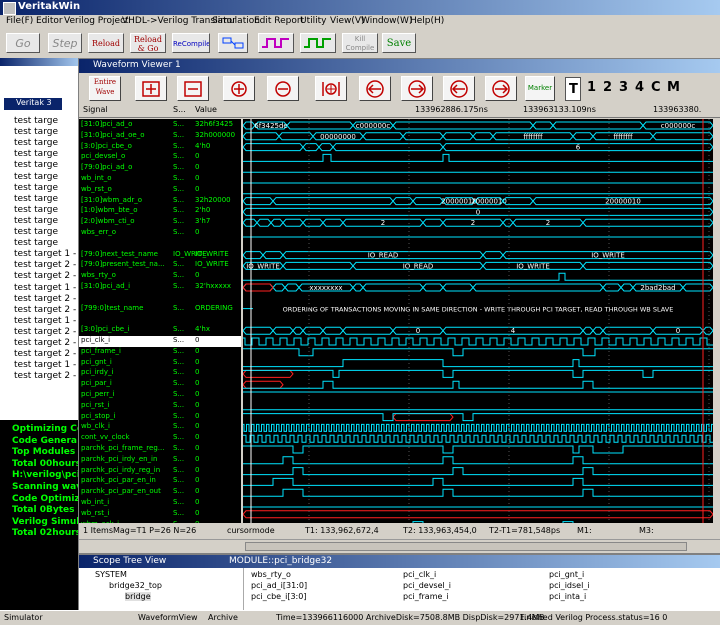  What do you see at coordinates (23, 617) in the screenshot?
I see `status-simulator: Simulator` at bounding box center [23, 617].